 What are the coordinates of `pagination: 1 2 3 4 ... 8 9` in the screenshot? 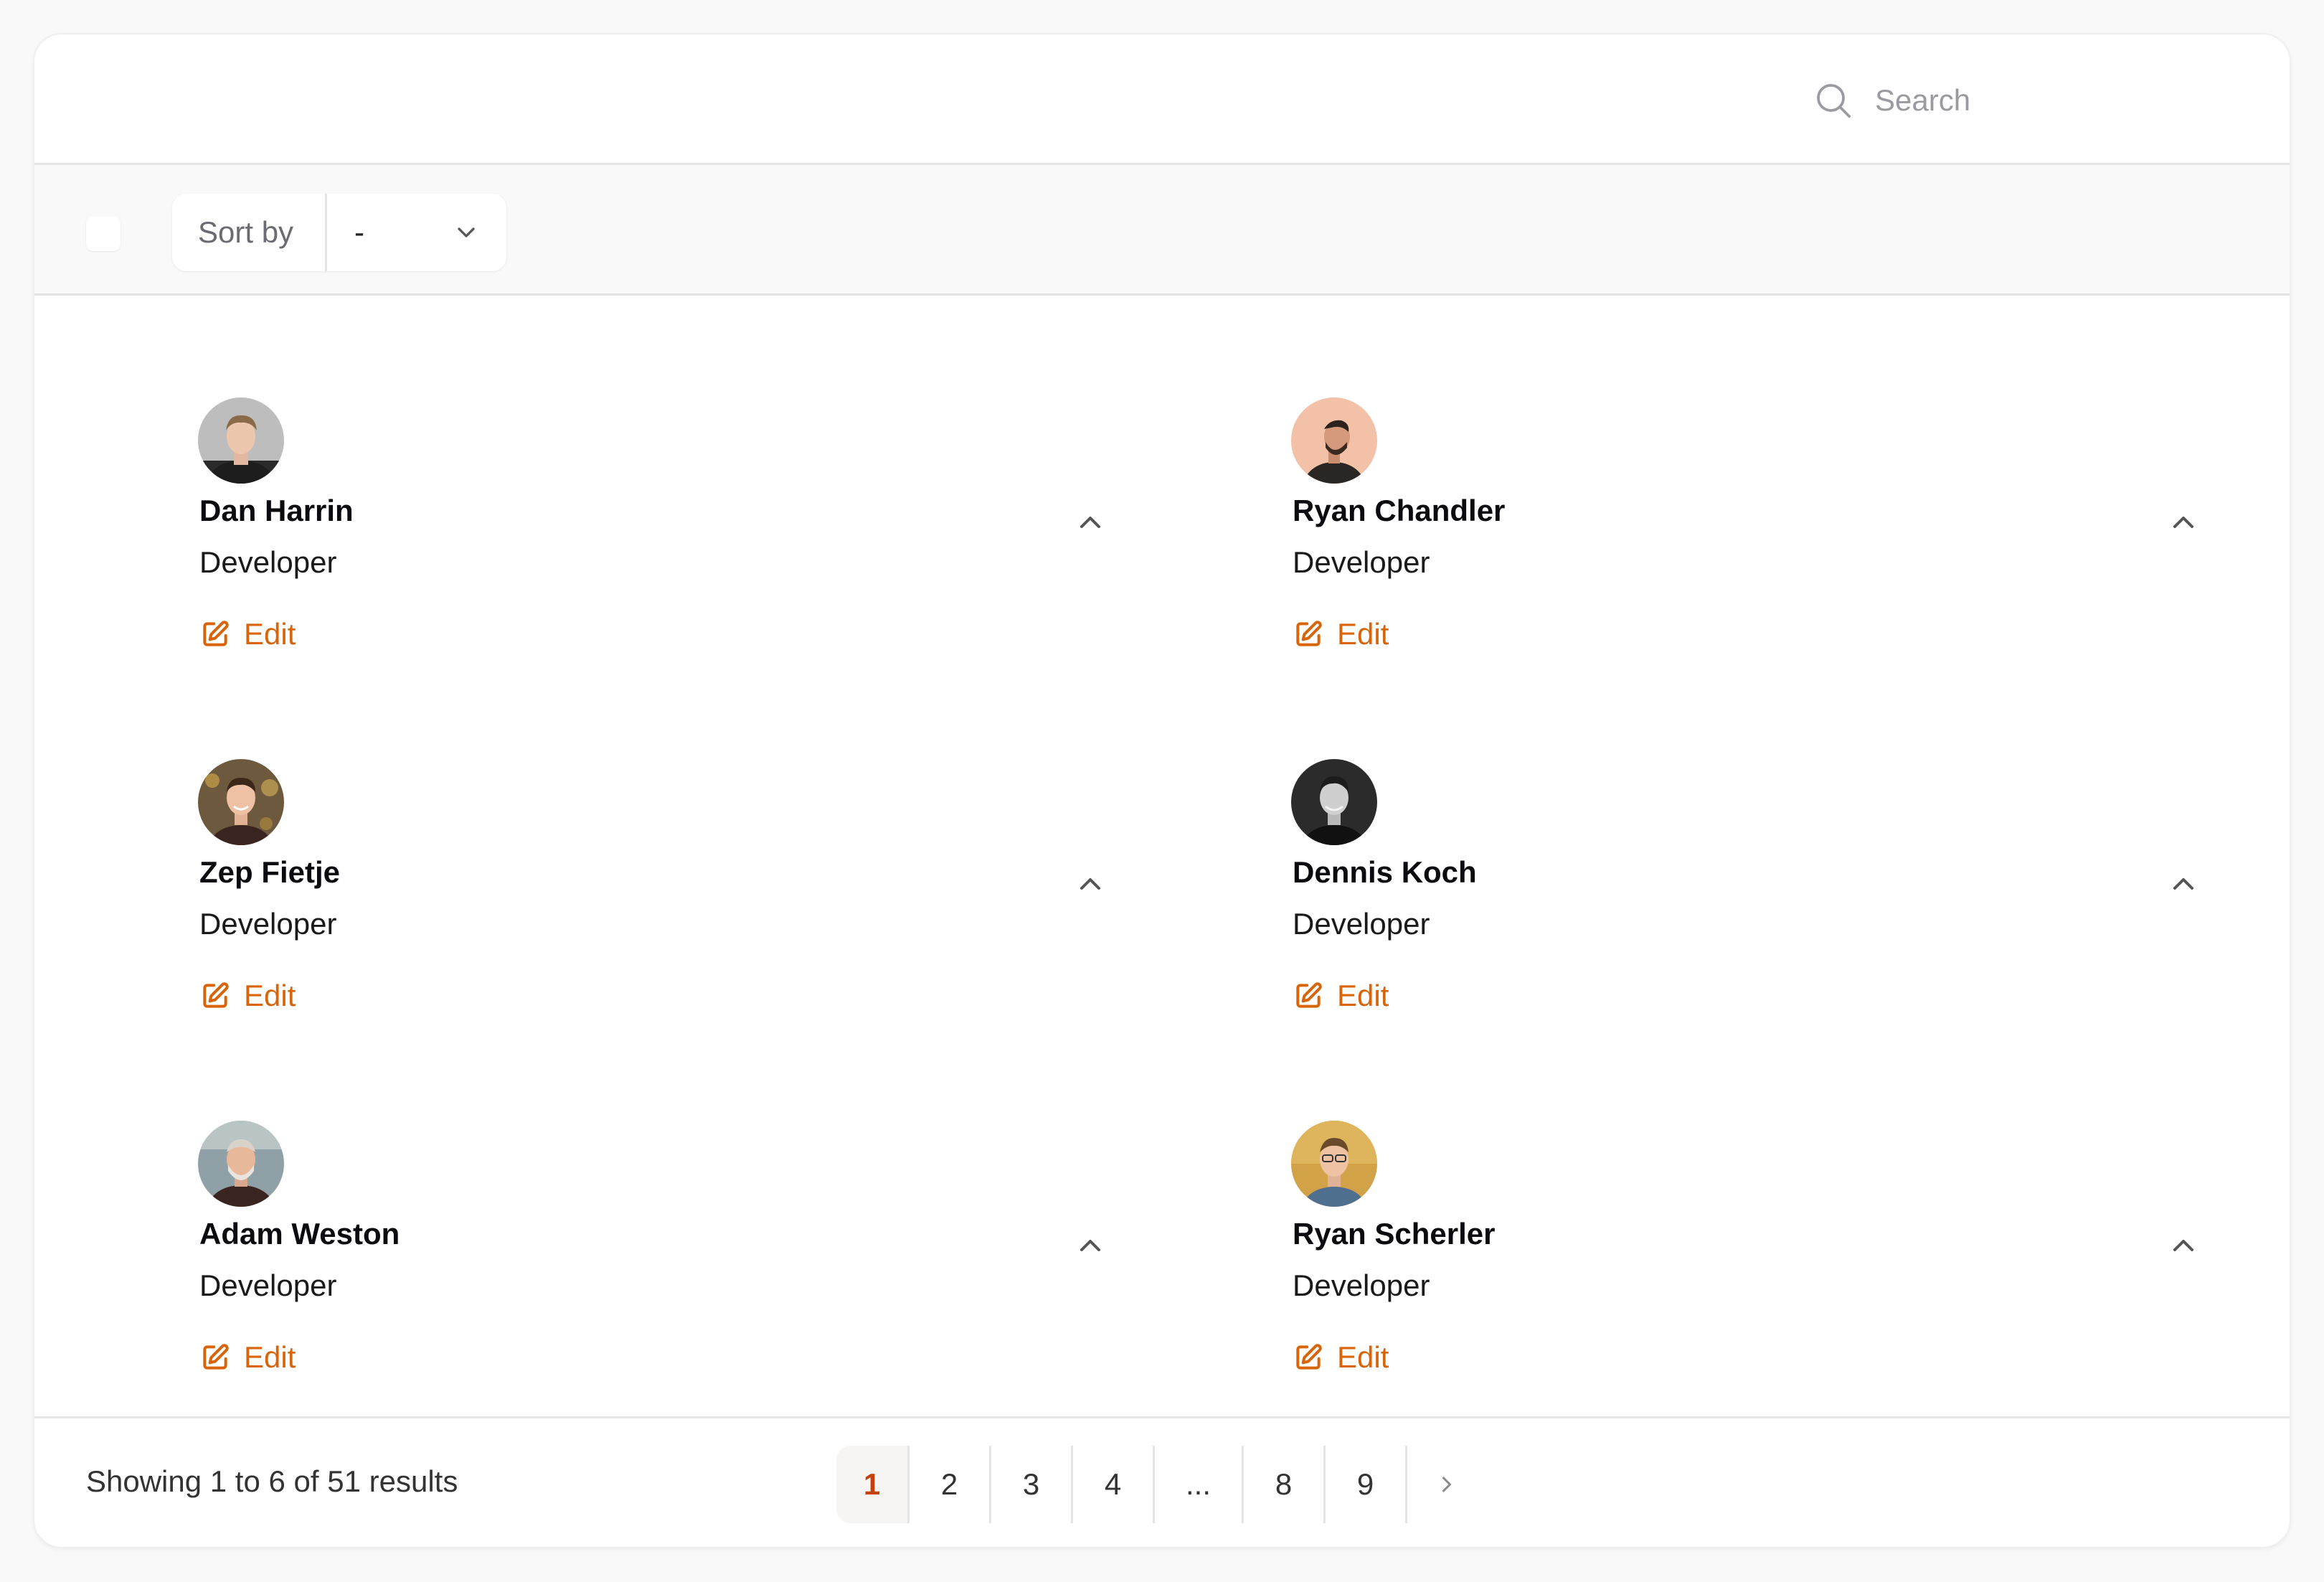 It's located at (1161, 1484).